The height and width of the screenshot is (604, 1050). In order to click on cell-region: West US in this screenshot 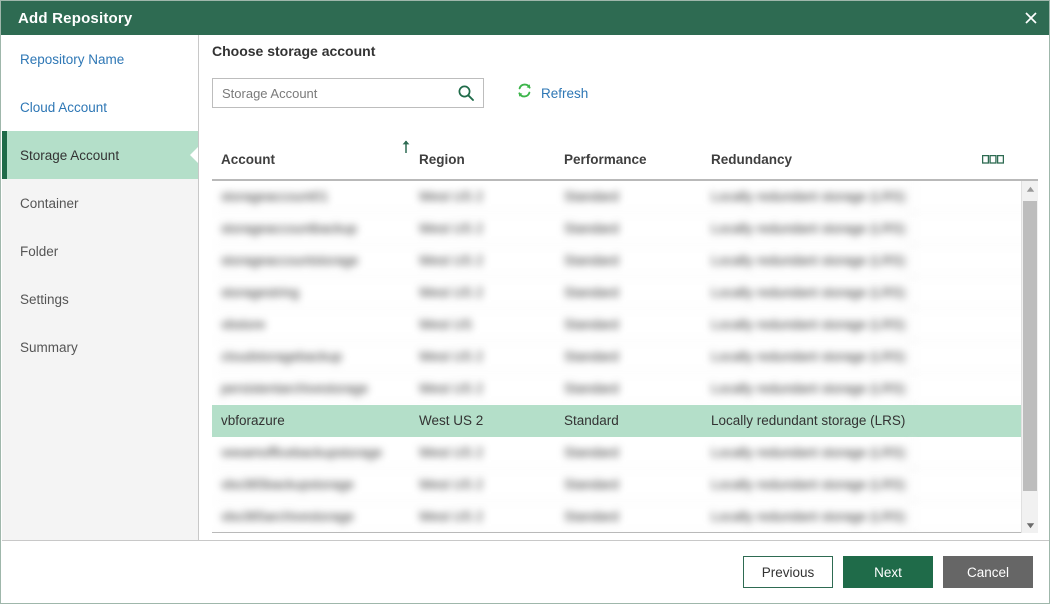, I will do `click(446, 324)`.